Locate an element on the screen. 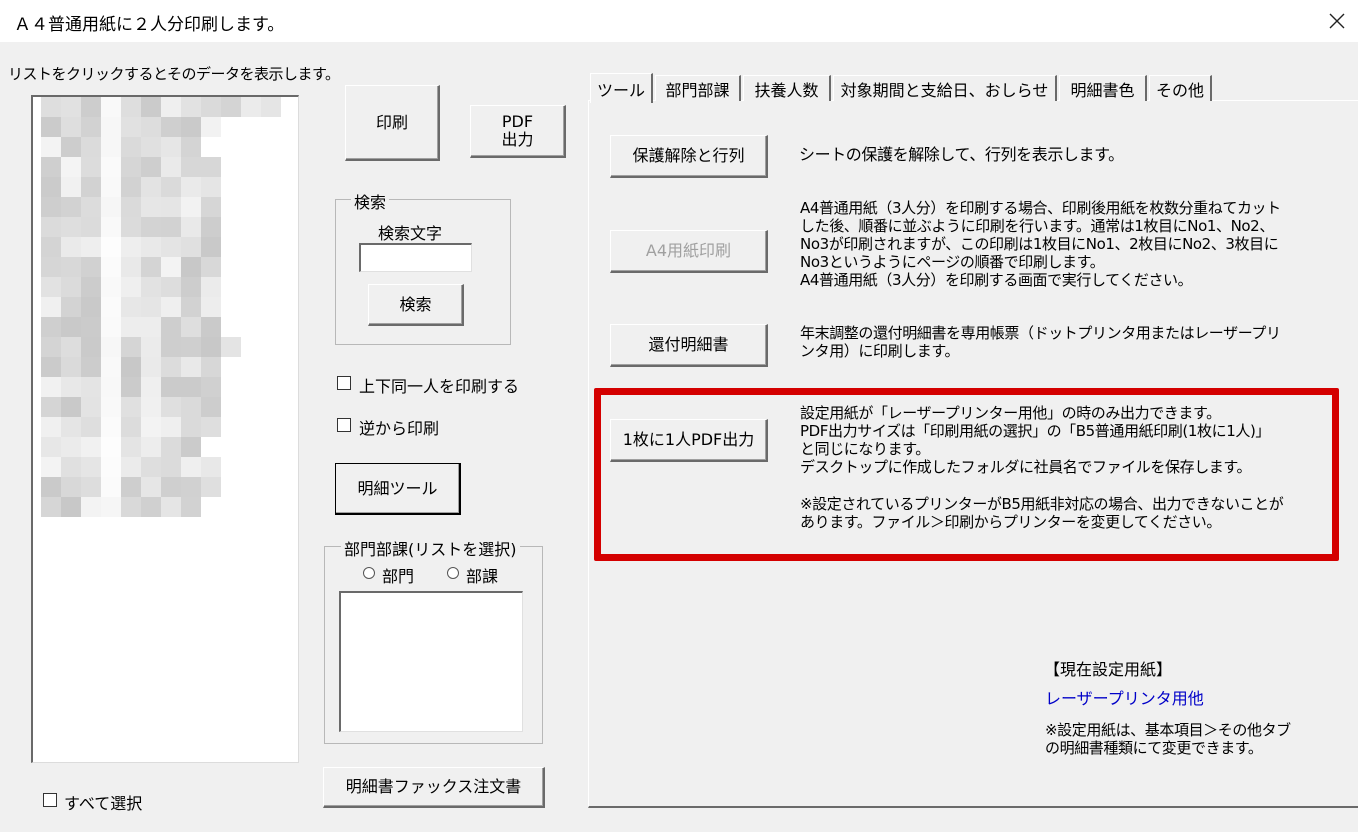 This screenshot has width=1358, height=832. unprotect-button: 保護解除と行列 is located at coordinates (689, 156).